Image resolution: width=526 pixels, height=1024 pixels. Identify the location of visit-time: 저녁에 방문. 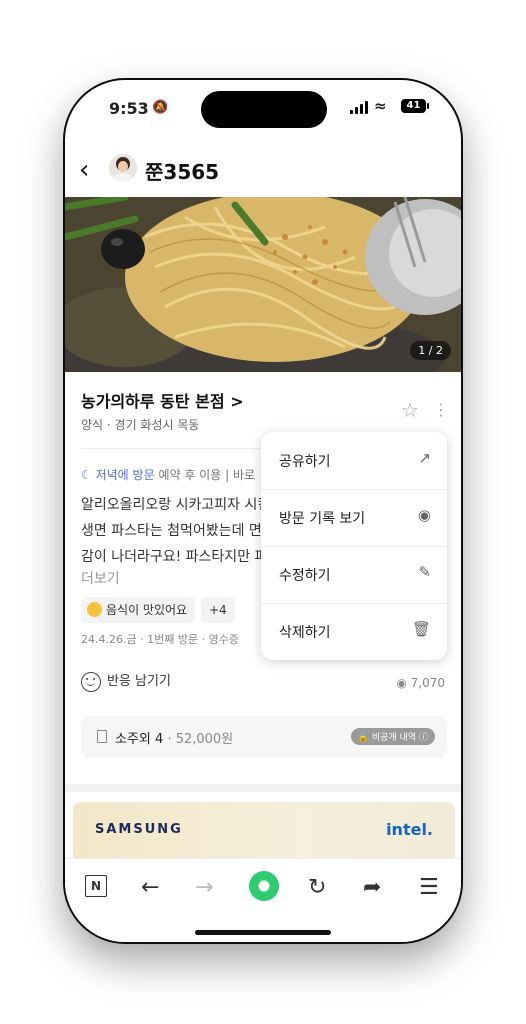
(125, 475).